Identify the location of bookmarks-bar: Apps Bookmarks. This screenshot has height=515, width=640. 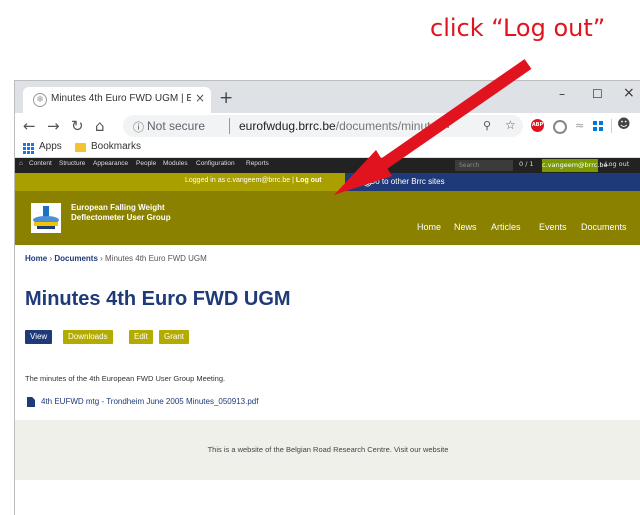
(327, 148).